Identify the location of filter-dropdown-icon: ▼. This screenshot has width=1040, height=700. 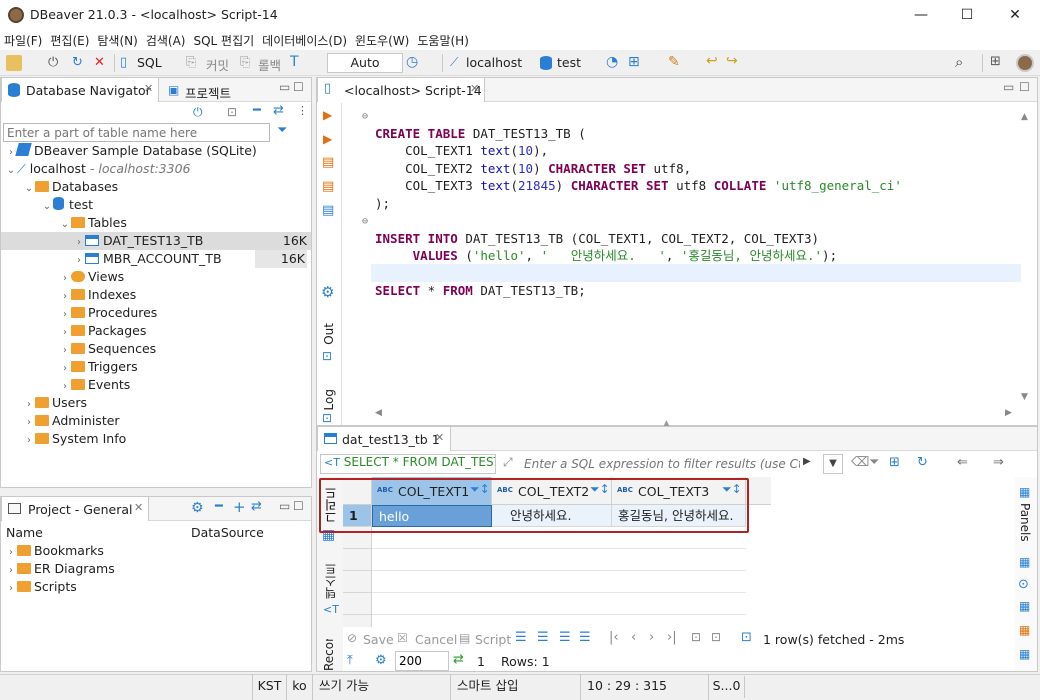
(833, 464).